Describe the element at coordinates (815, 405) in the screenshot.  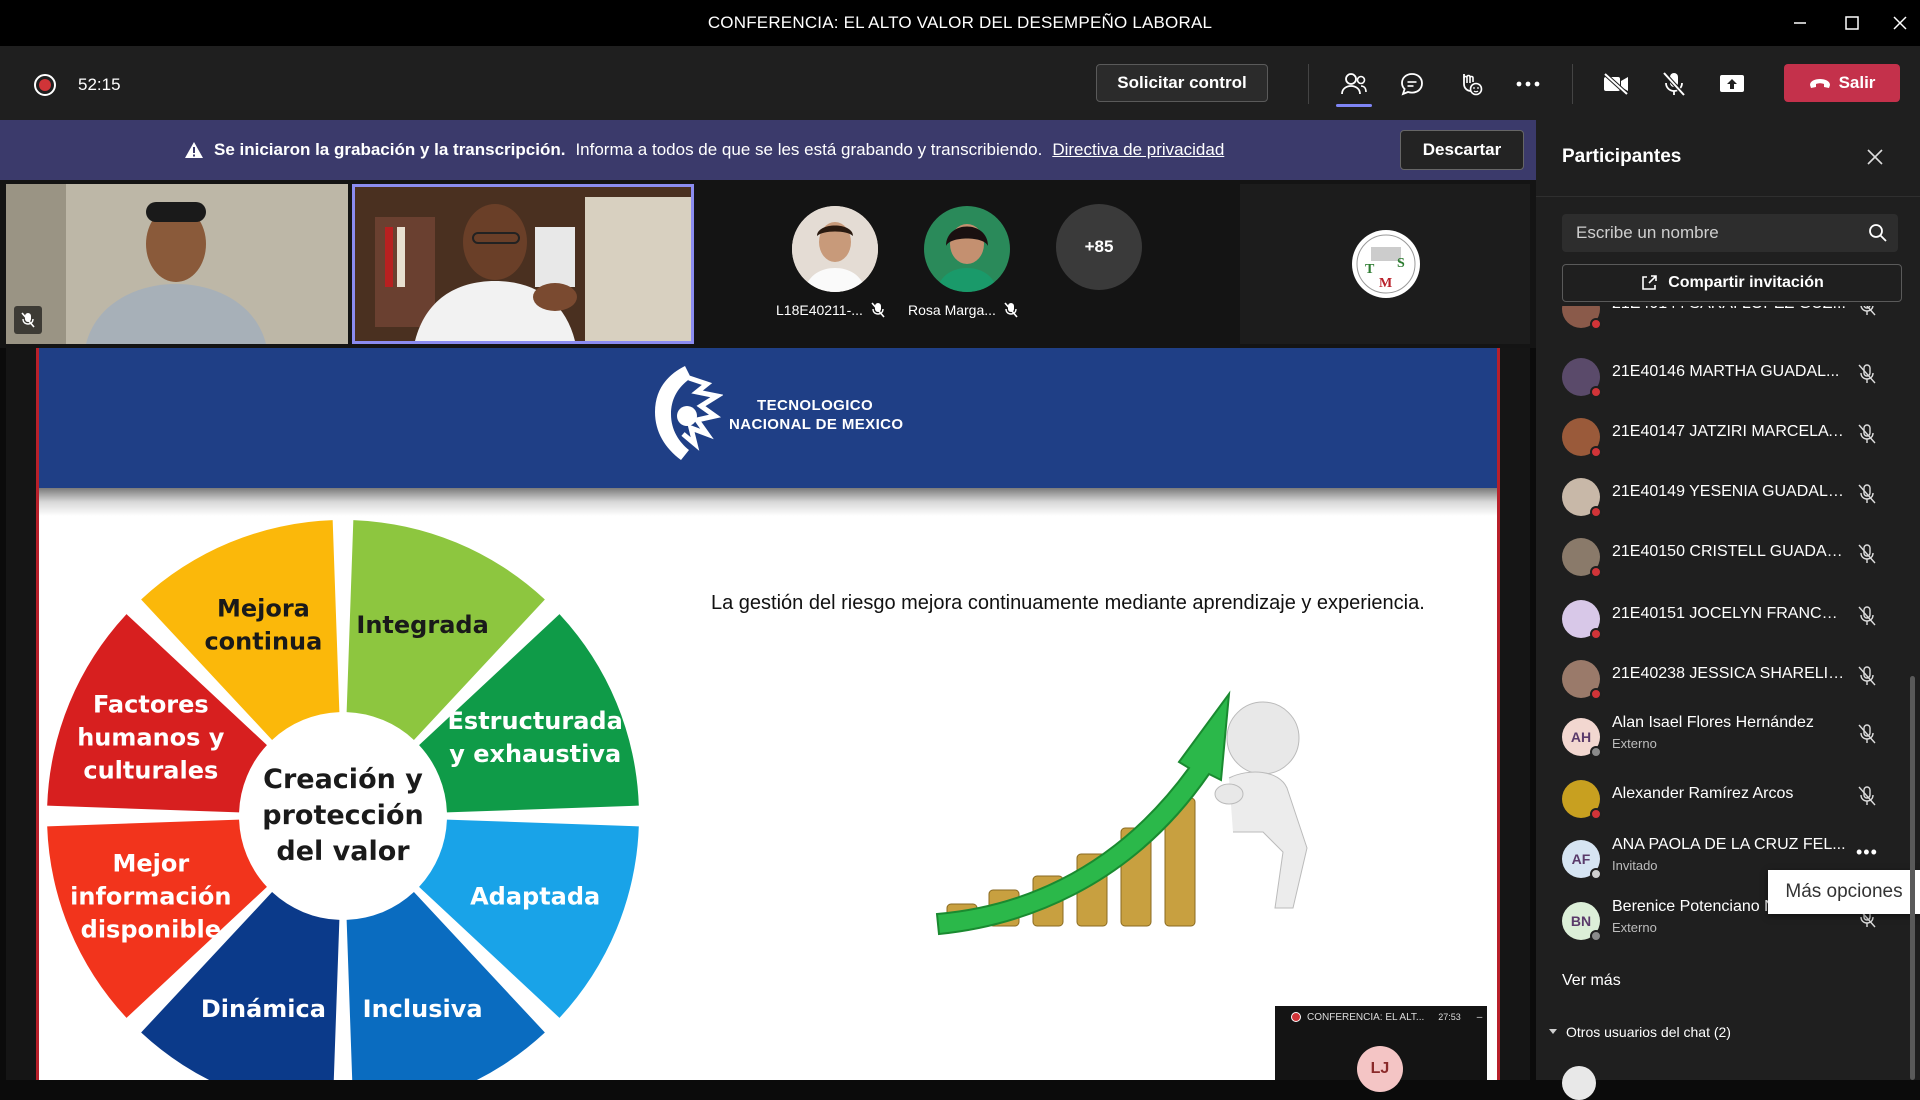
I see `institution-line-1: TECNOLOGICO` at that location.